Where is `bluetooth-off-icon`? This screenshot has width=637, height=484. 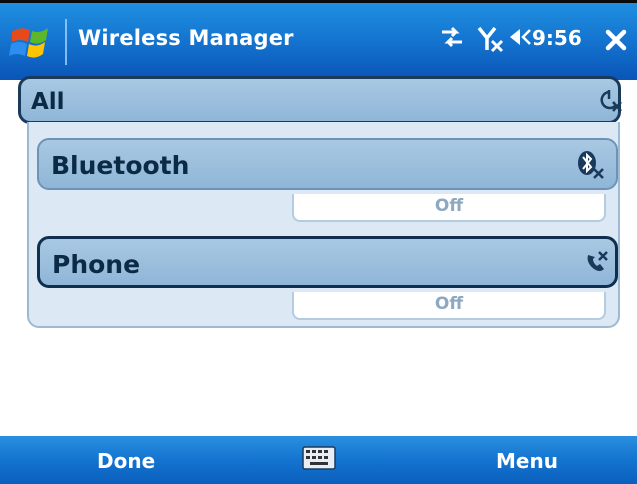 bluetooth-off-icon is located at coordinates (591, 165).